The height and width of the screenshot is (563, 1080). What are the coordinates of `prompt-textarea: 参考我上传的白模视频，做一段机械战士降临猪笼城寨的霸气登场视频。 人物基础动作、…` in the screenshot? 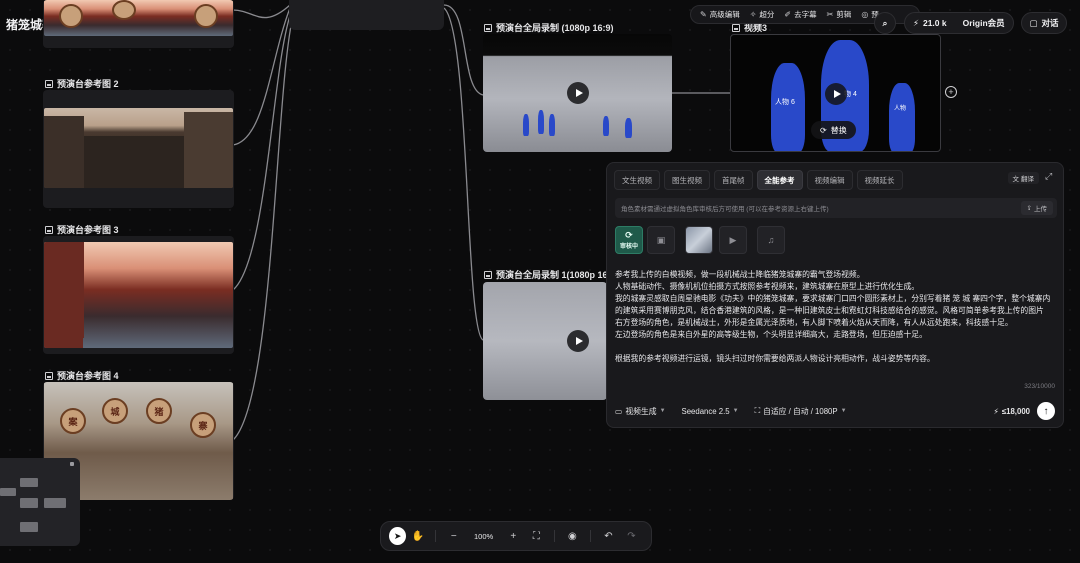 It's located at (836, 317).